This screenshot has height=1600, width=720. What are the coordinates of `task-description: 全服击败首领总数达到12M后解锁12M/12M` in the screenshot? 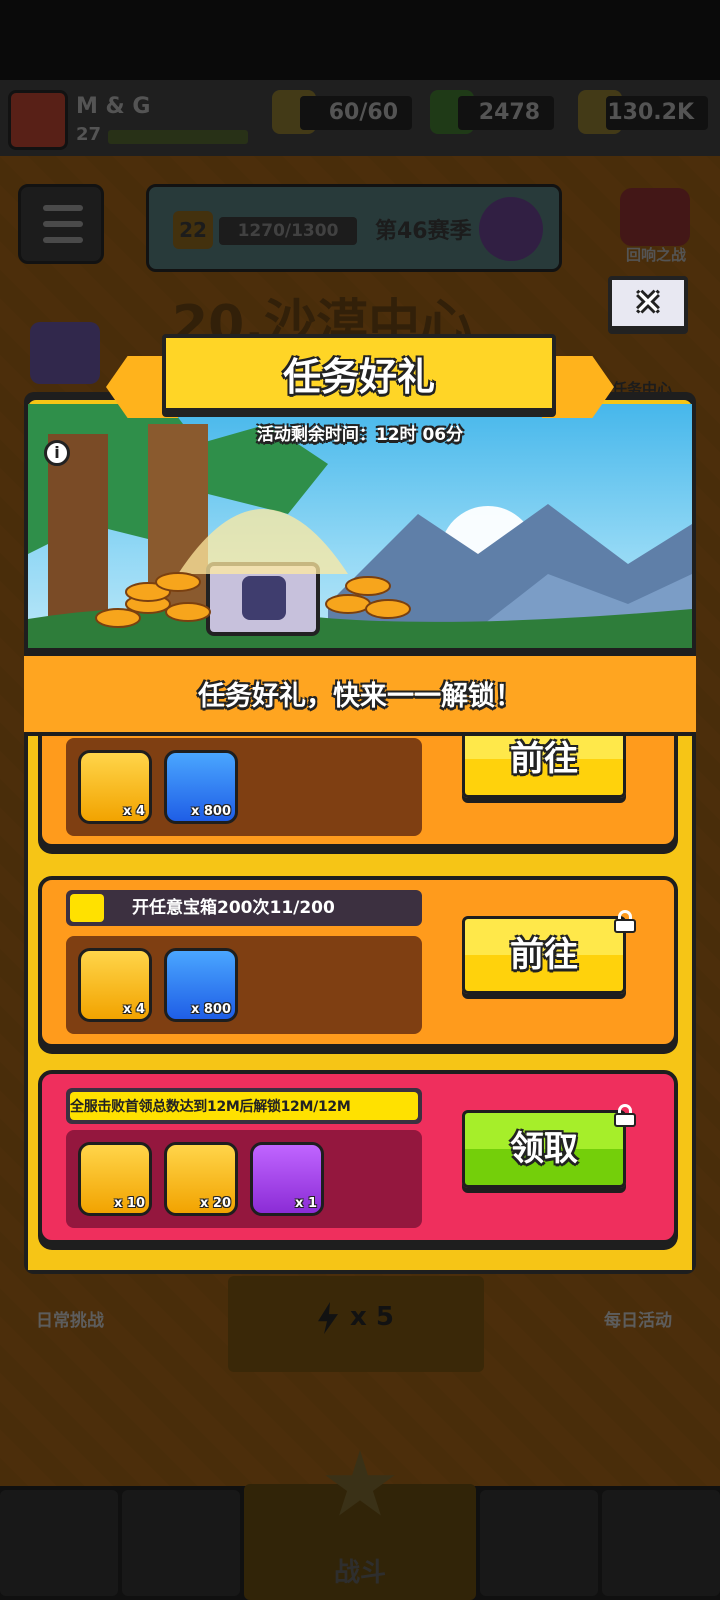 It's located at (210, 1107).